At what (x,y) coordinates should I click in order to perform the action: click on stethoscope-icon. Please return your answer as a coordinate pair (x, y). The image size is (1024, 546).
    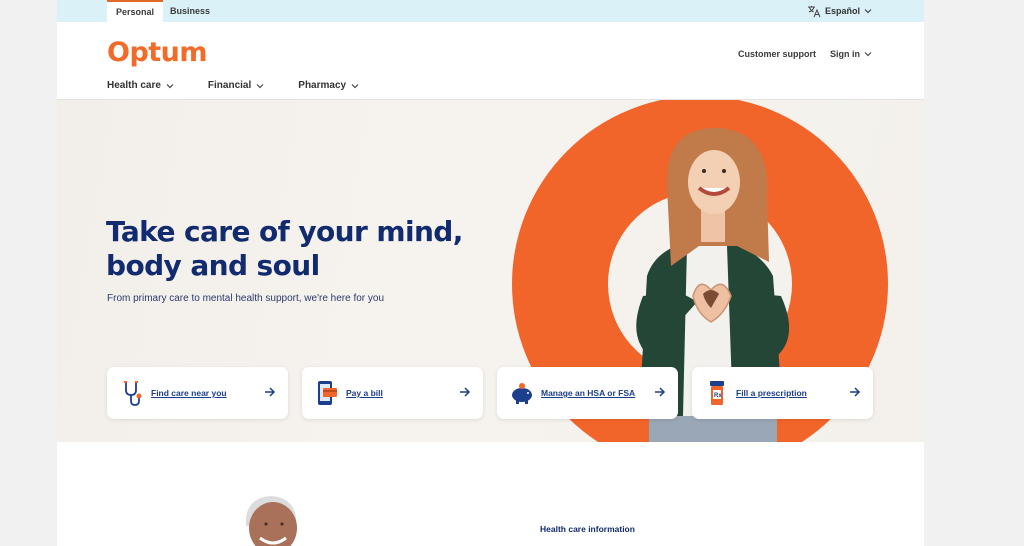
    Looking at the image, I should click on (133, 393).